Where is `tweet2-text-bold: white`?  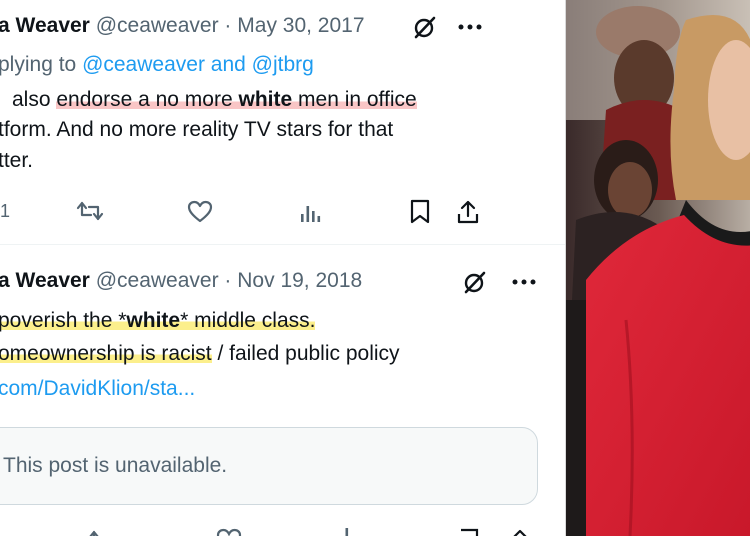
tweet2-text-bold: white is located at coordinates (153, 320).